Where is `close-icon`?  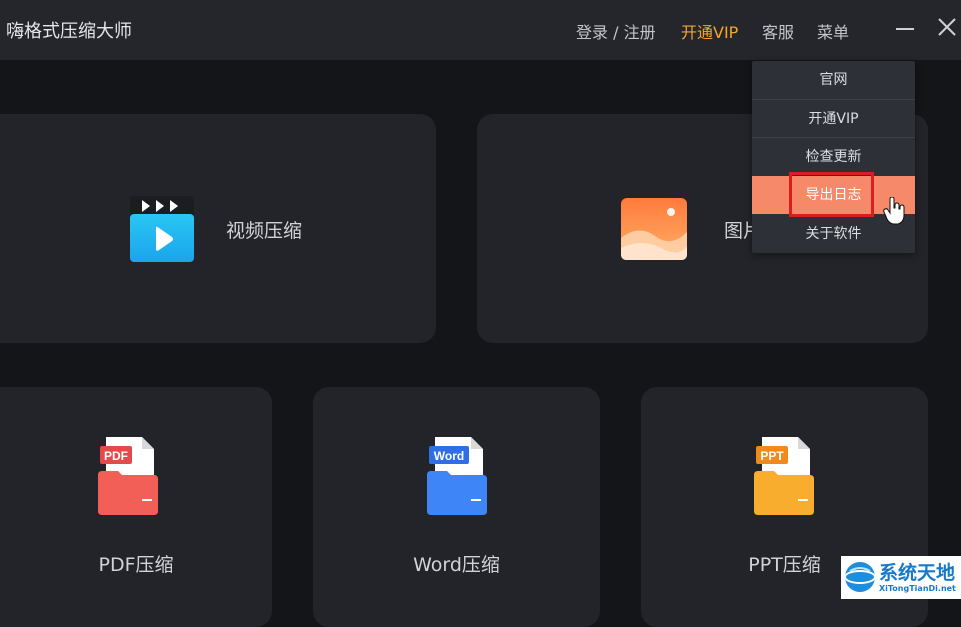 close-icon is located at coordinates (947, 27).